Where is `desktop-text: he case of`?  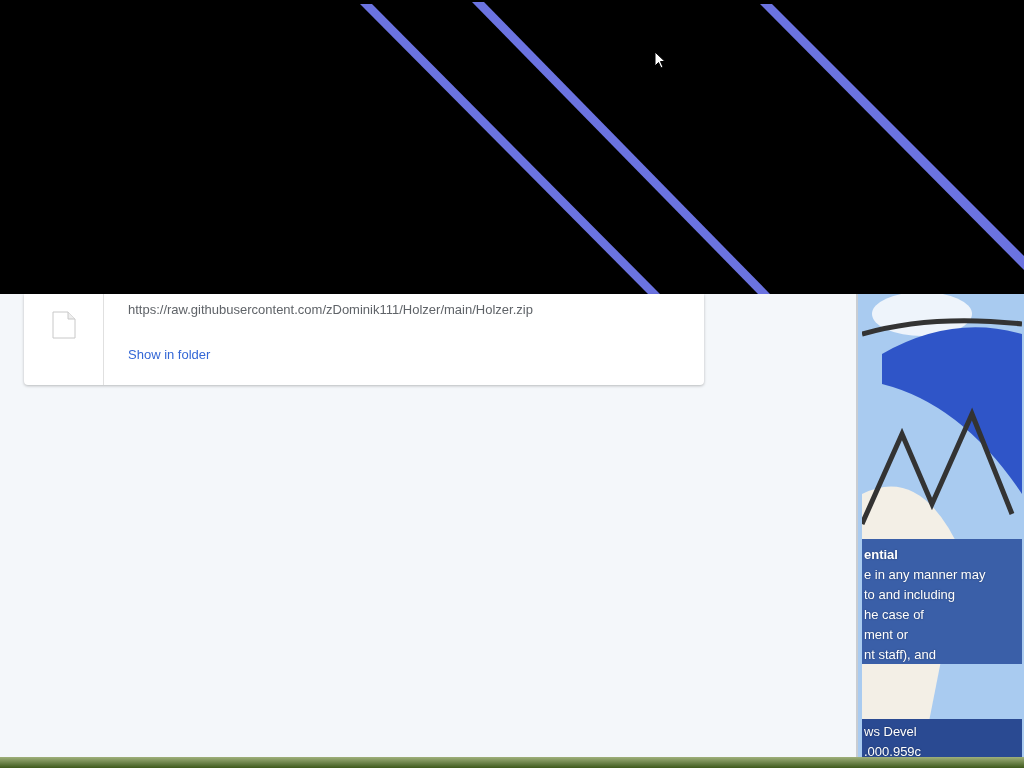 desktop-text: he case of is located at coordinates (894, 615).